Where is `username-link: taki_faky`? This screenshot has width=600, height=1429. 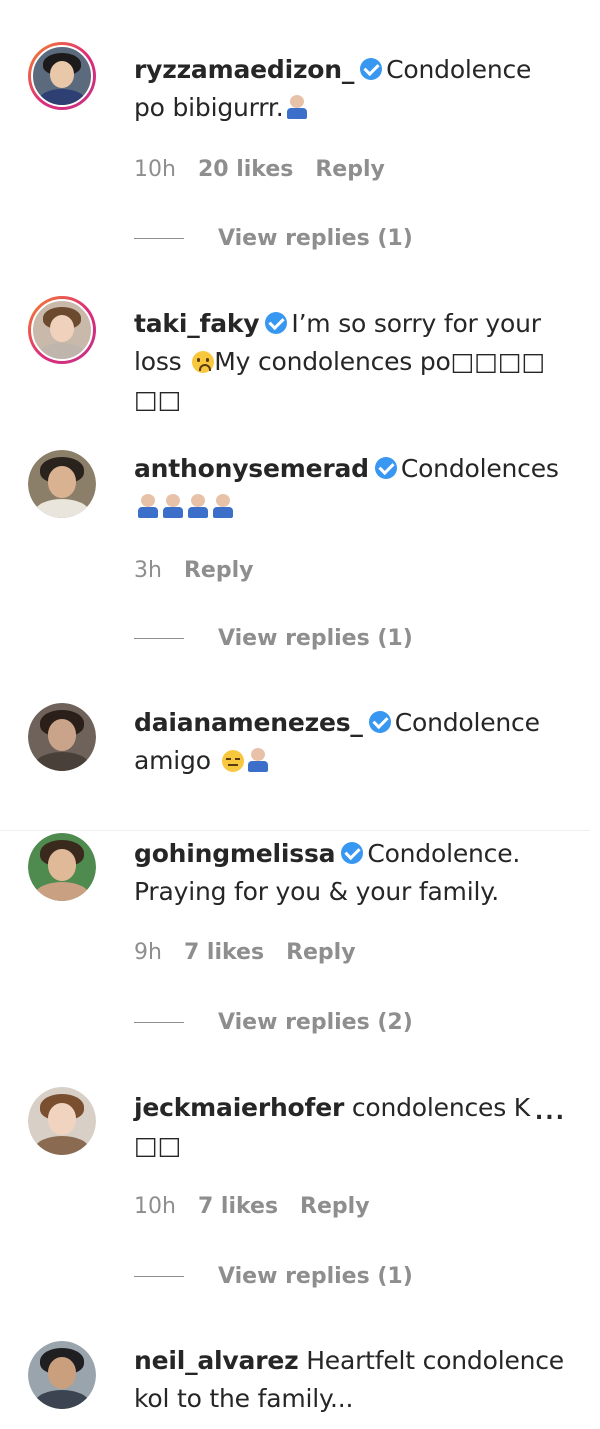 username-link: taki_faky is located at coordinates (197, 323).